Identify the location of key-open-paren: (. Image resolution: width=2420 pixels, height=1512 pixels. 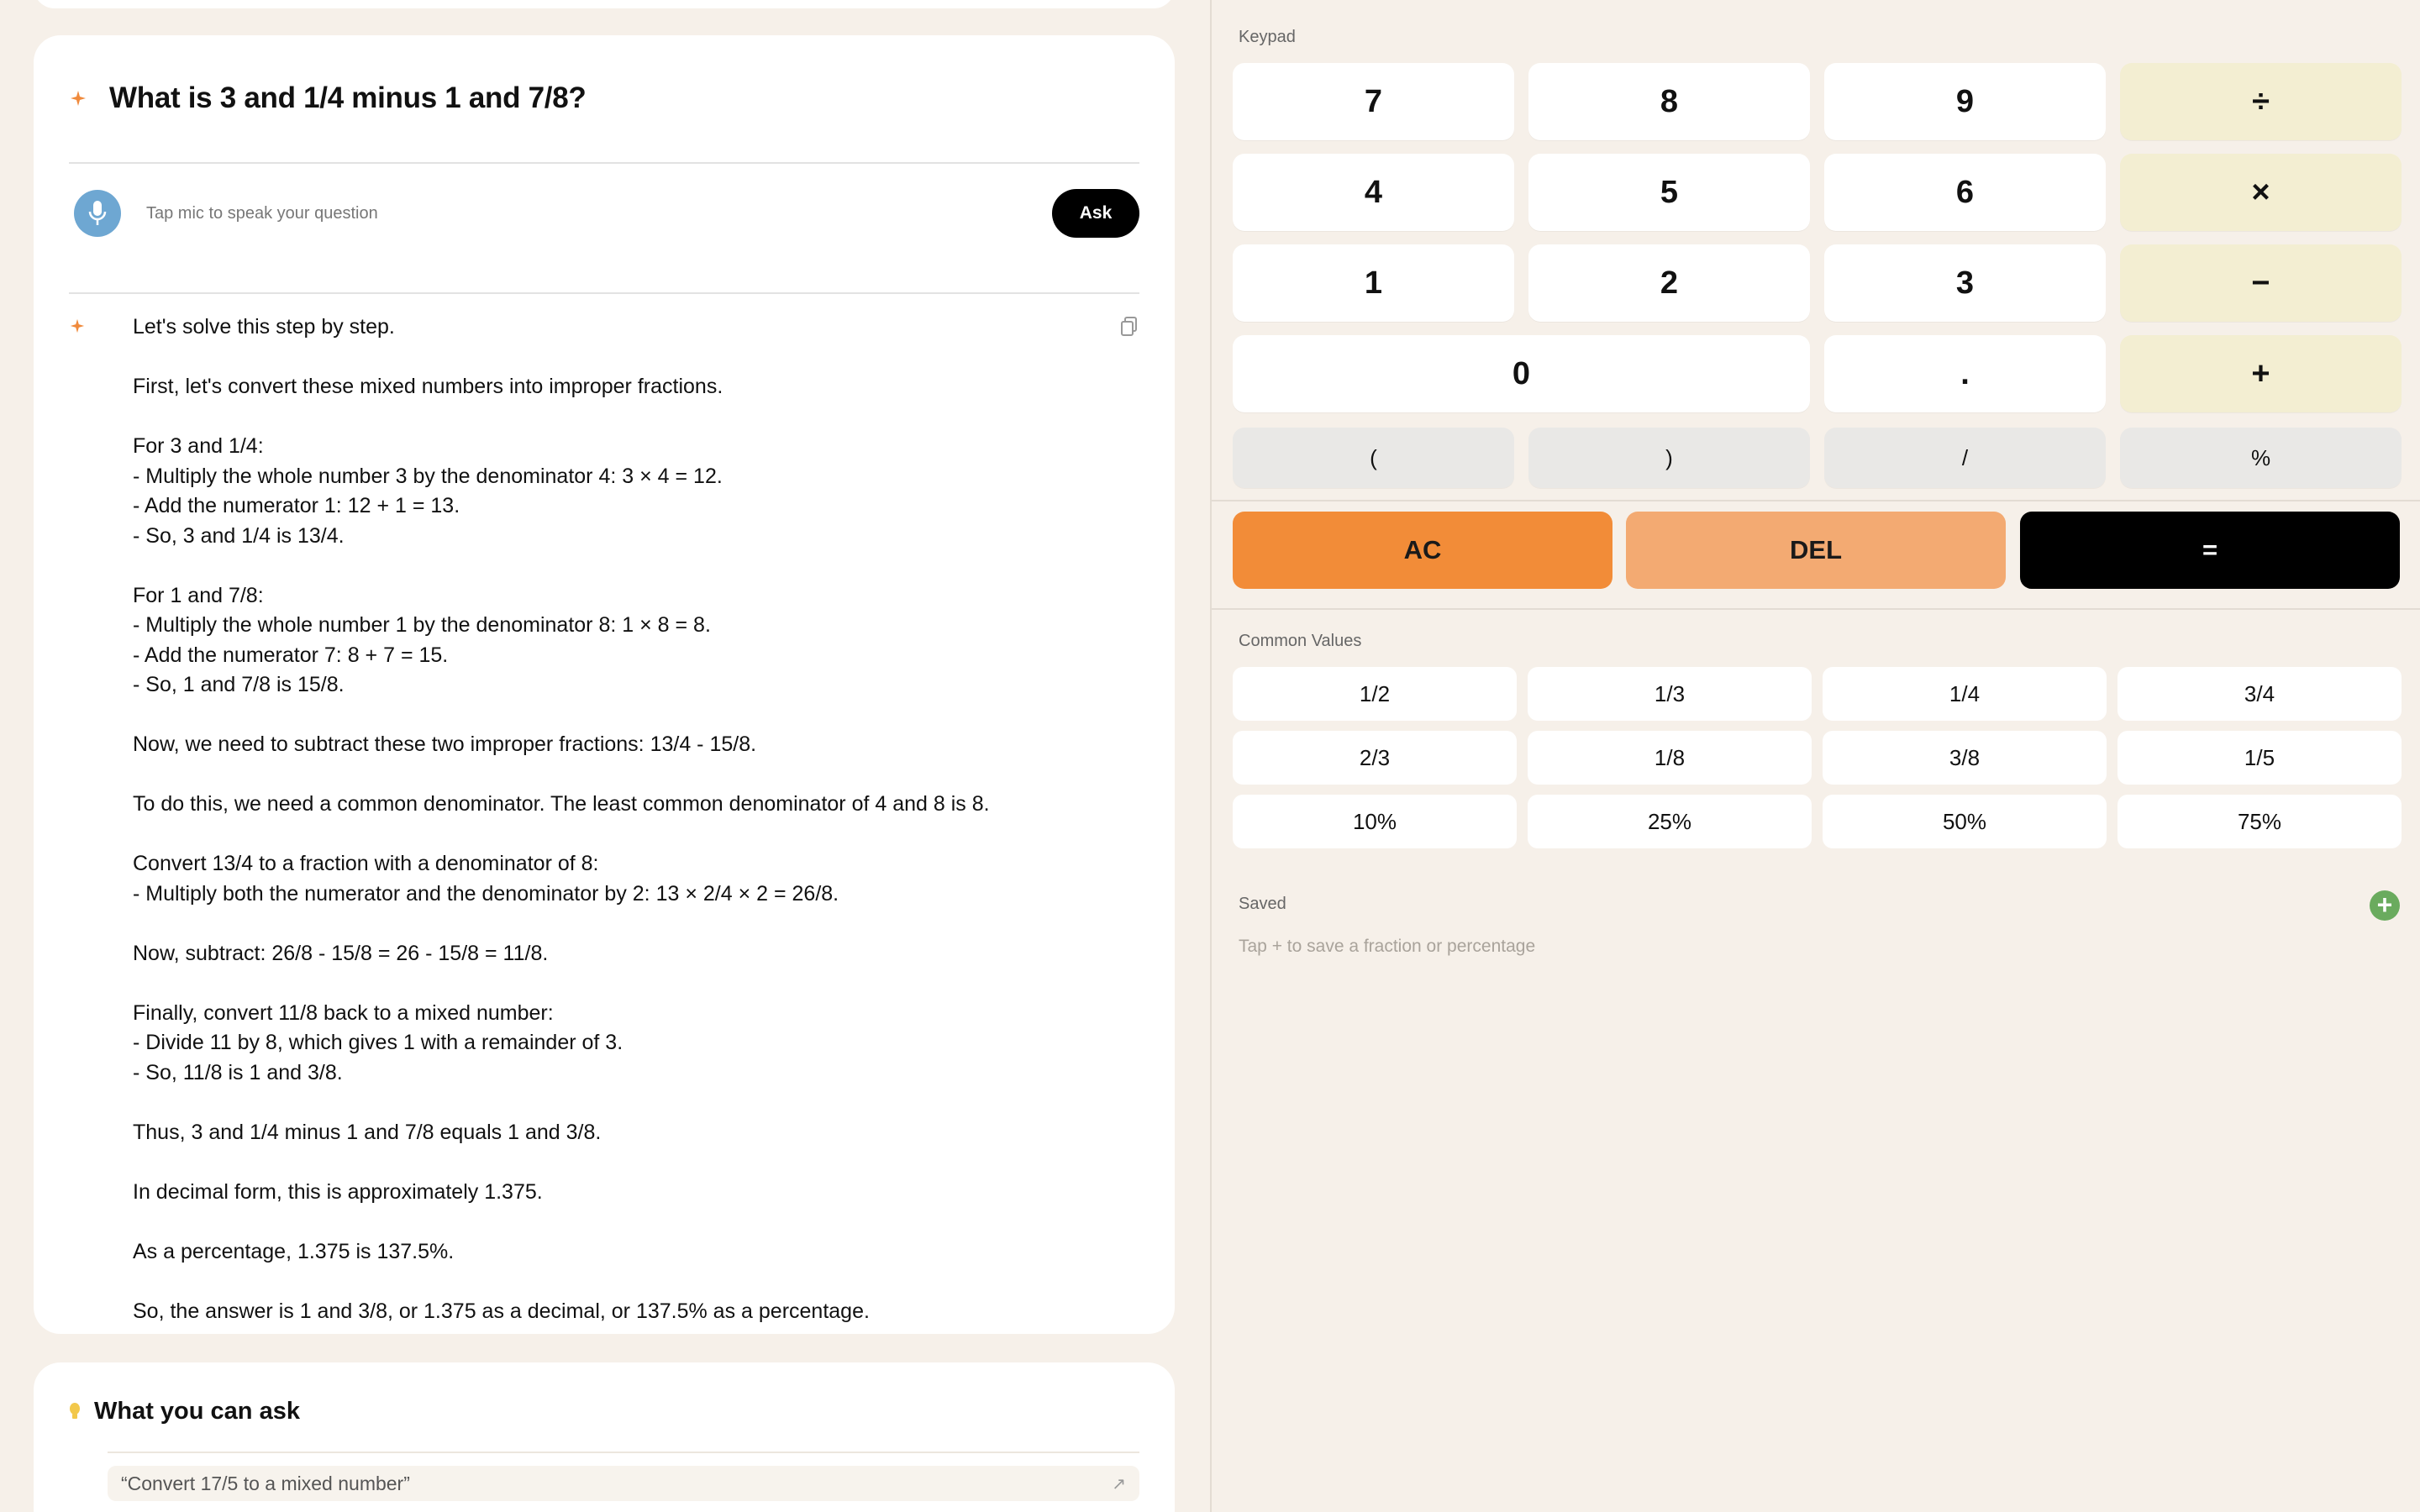
(1374, 458).